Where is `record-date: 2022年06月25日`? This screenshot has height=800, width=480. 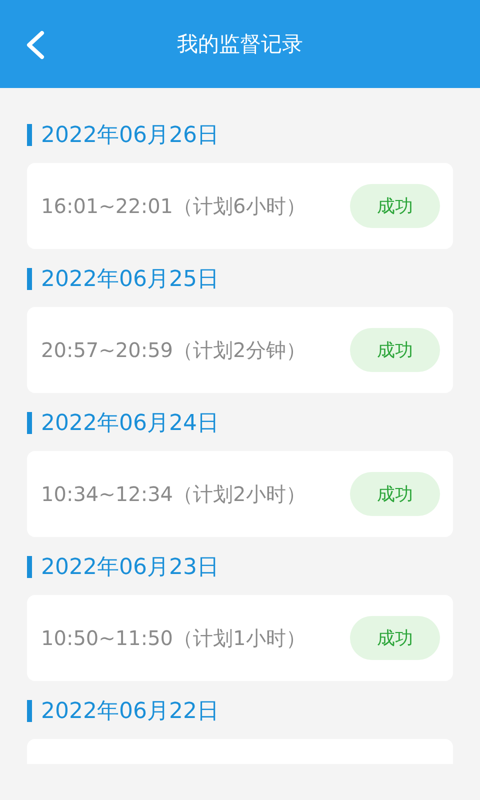
record-date: 2022年06月25日 is located at coordinates (130, 280).